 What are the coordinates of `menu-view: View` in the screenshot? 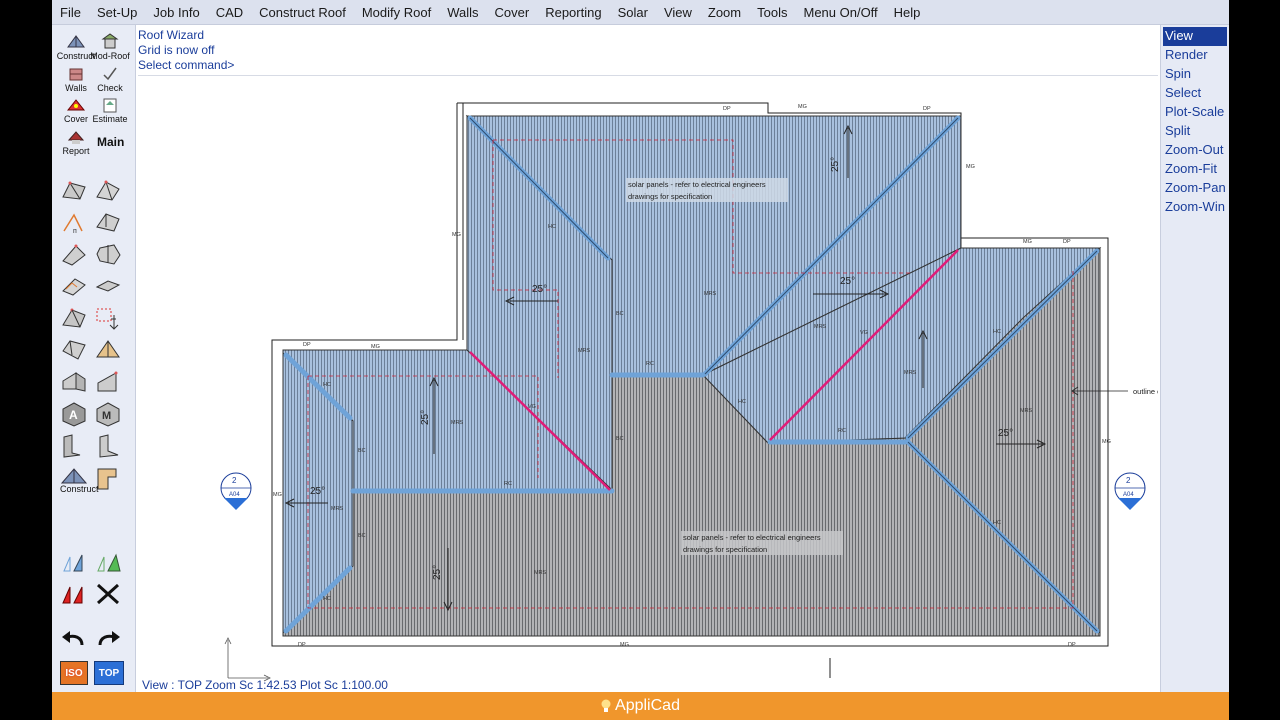 It's located at (678, 12).